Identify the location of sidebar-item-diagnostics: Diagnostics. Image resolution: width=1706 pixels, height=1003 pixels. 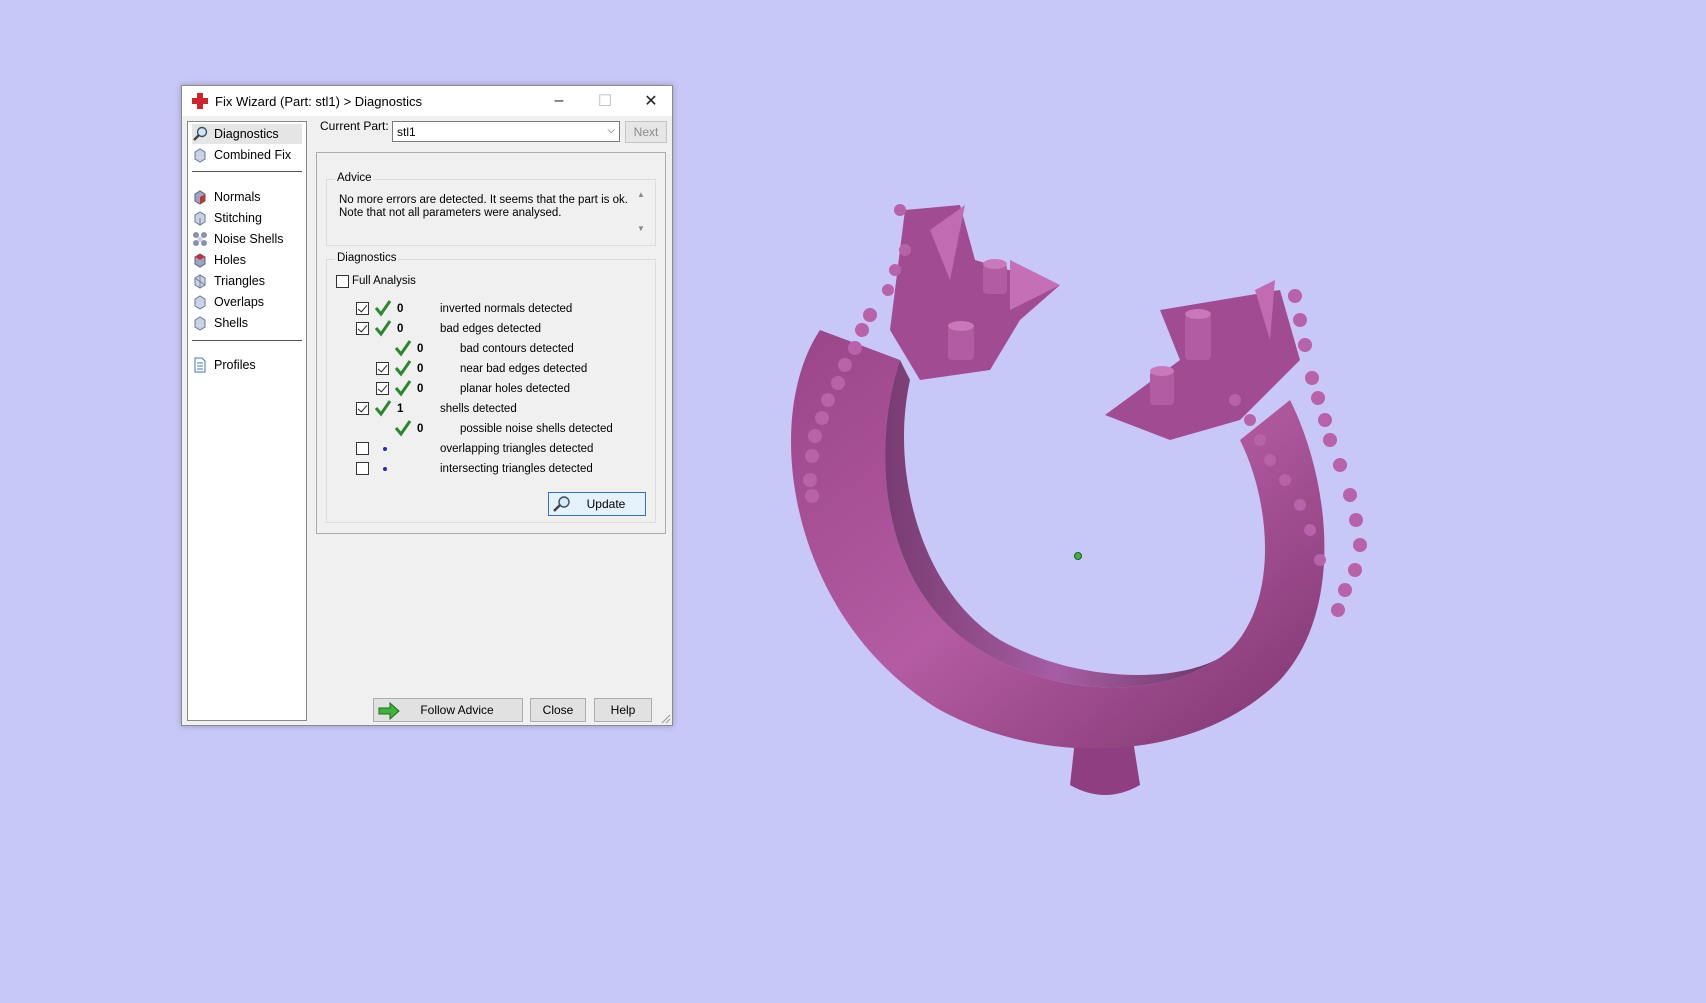
(247, 134).